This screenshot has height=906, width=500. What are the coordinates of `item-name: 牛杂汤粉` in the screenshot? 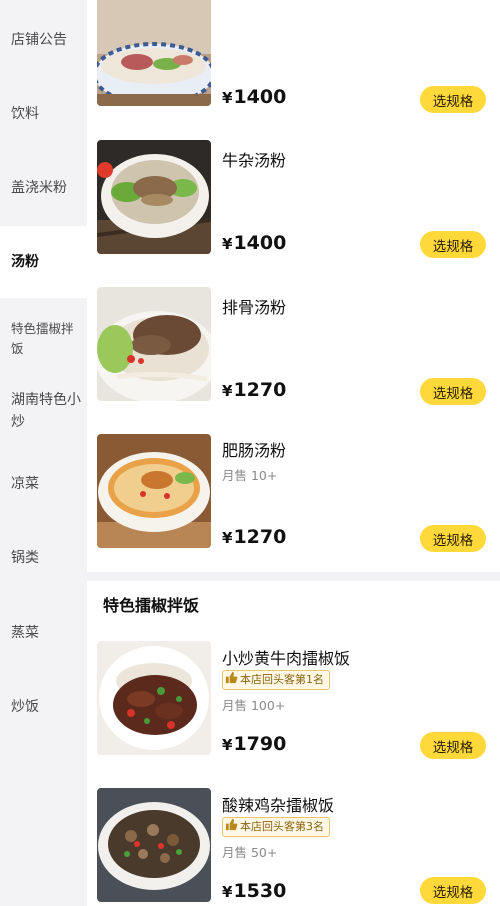 It's located at (254, 160).